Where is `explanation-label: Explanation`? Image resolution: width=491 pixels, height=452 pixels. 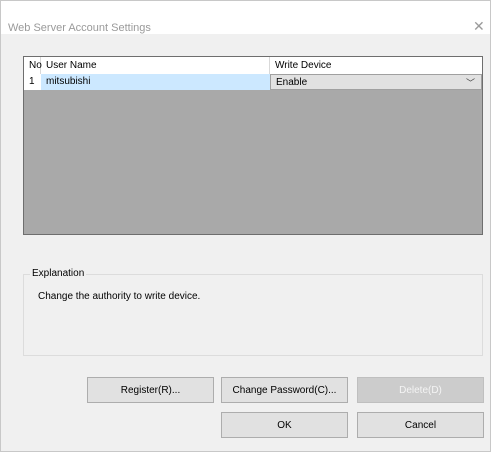 explanation-label: Explanation is located at coordinates (58, 273).